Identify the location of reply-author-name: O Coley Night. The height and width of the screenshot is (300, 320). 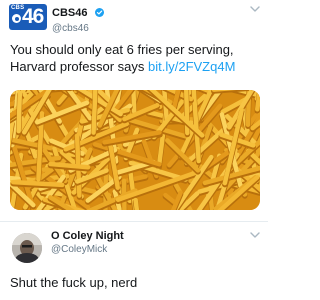
(87, 236).